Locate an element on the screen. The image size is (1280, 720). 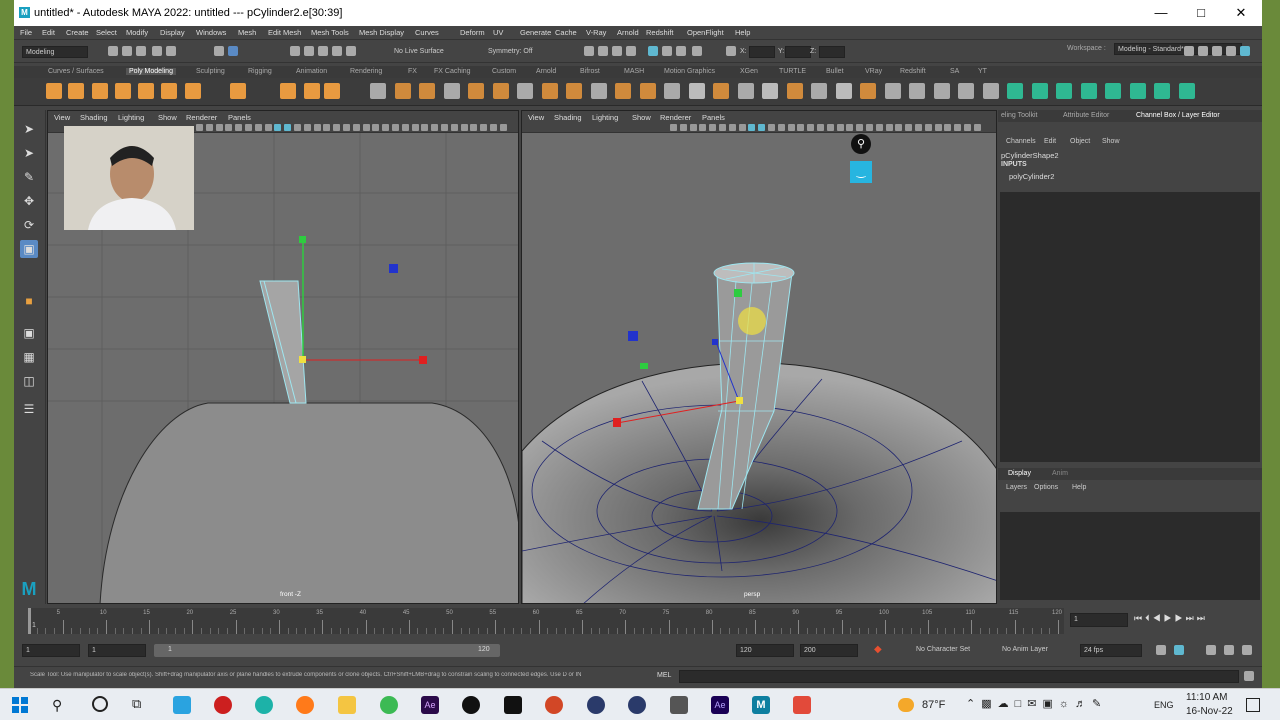
viewport-tool-4-icon is located at coordinates (703, 127).